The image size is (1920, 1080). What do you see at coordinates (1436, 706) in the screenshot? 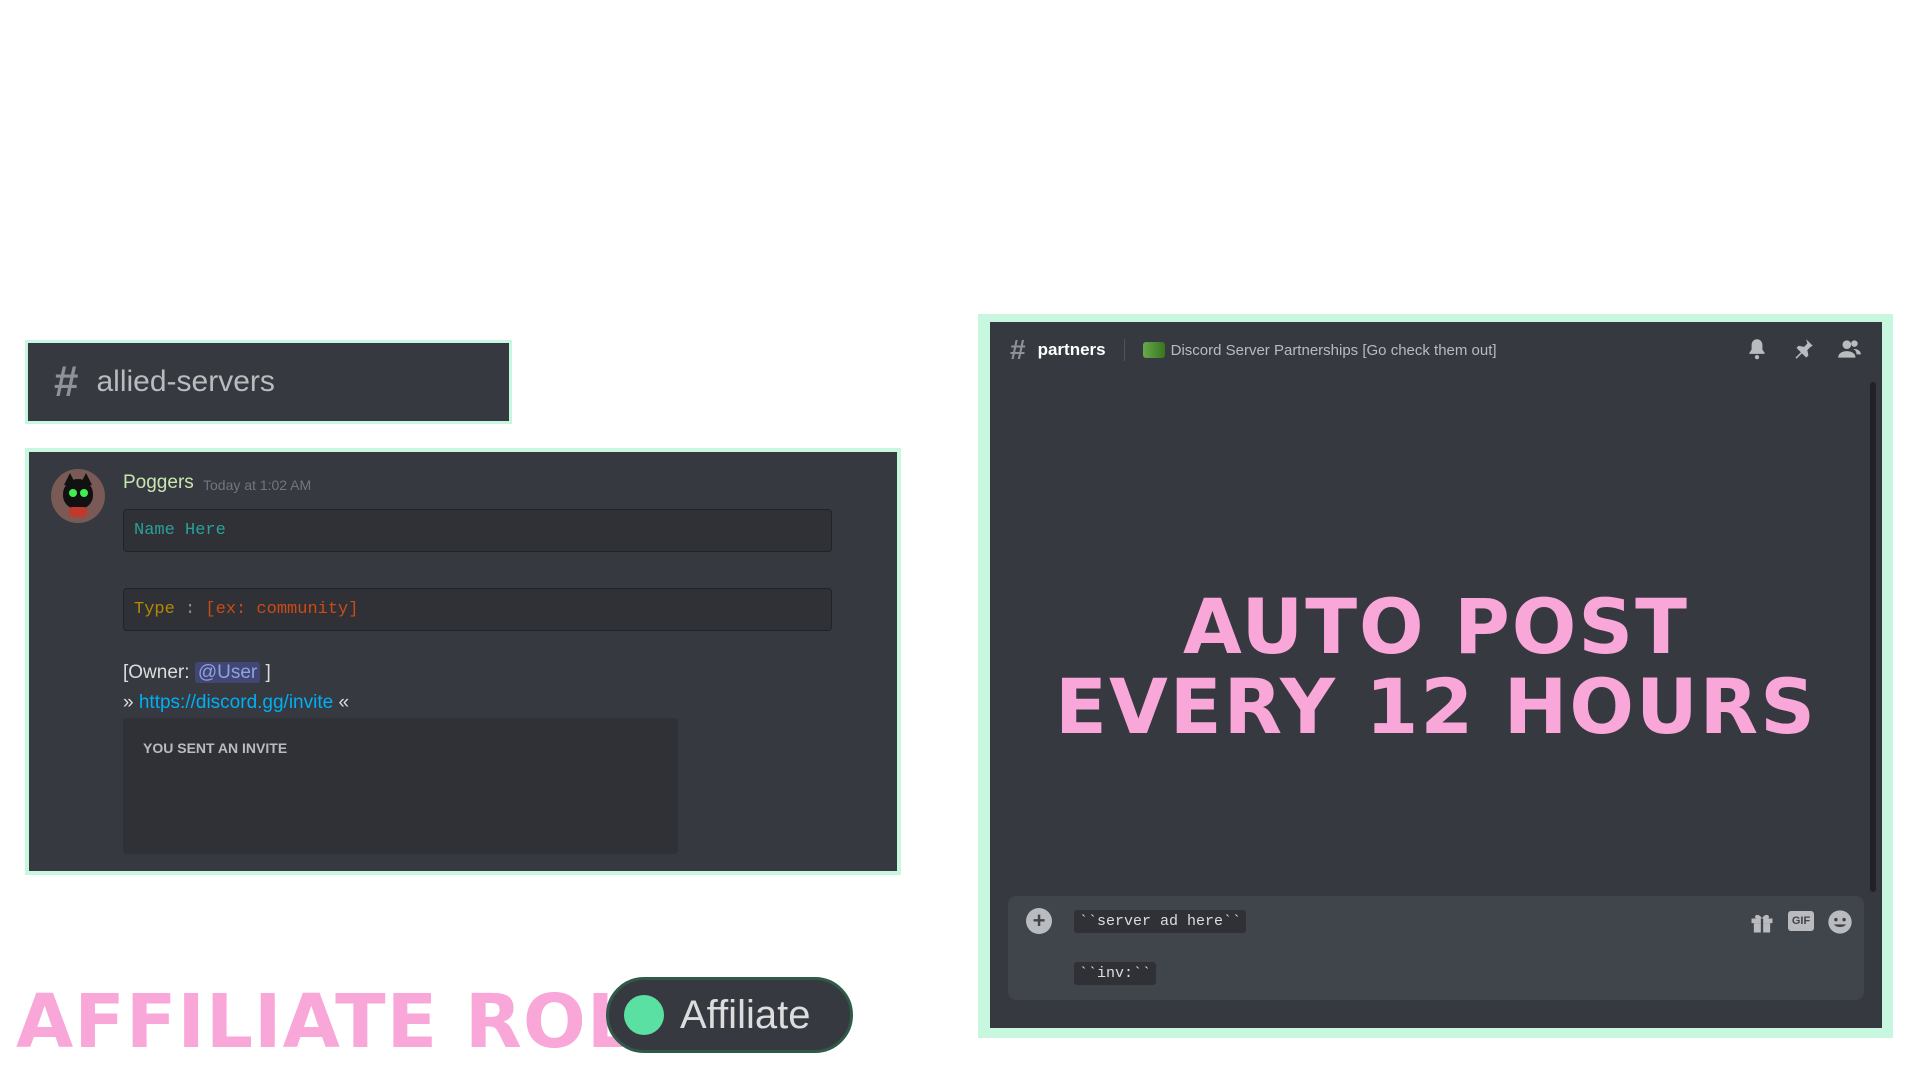
I see `headline-line-2: EVERY 12 HOURS` at bounding box center [1436, 706].